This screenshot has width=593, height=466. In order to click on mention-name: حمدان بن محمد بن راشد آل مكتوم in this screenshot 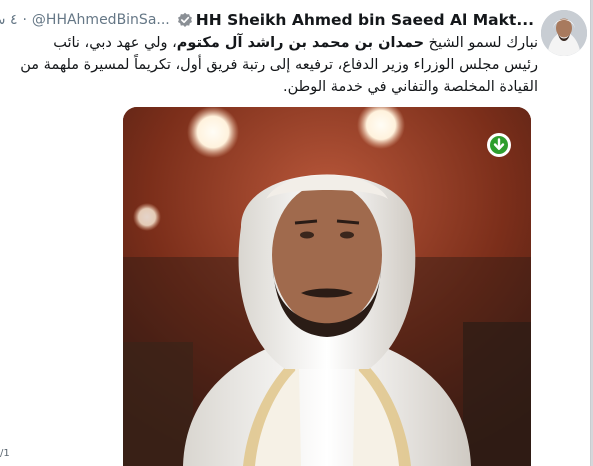, I will do `click(300, 43)`.